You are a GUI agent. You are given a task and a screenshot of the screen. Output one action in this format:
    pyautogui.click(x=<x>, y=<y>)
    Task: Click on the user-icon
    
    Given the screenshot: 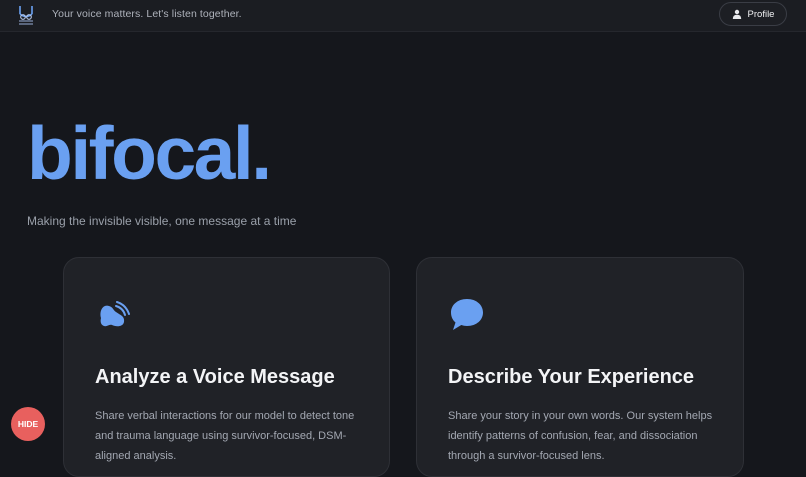 What is the action you would take?
    pyautogui.click(x=736, y=14)
    